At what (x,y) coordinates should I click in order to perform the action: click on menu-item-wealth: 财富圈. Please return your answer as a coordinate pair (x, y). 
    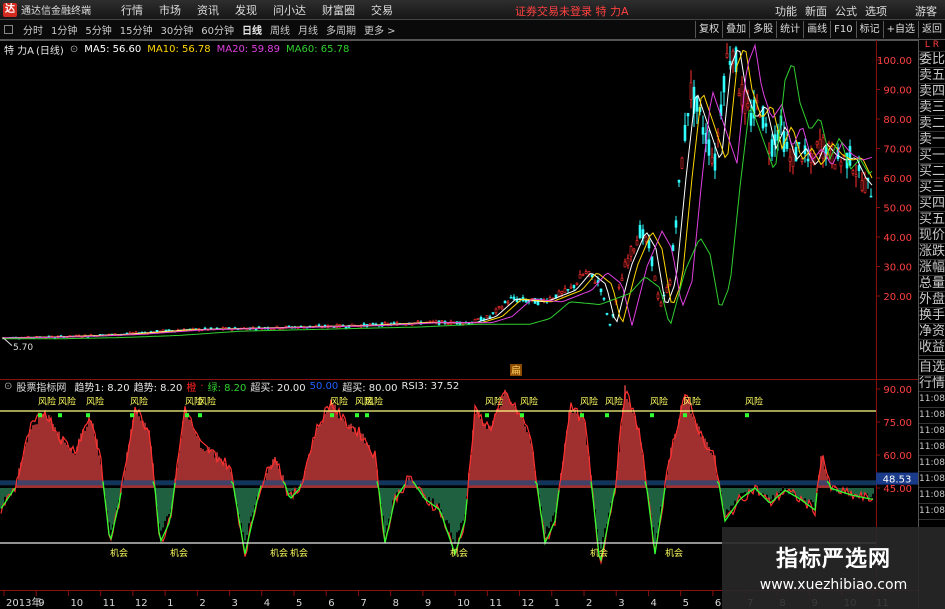
    Looking at the image, I should click on (338, 10).